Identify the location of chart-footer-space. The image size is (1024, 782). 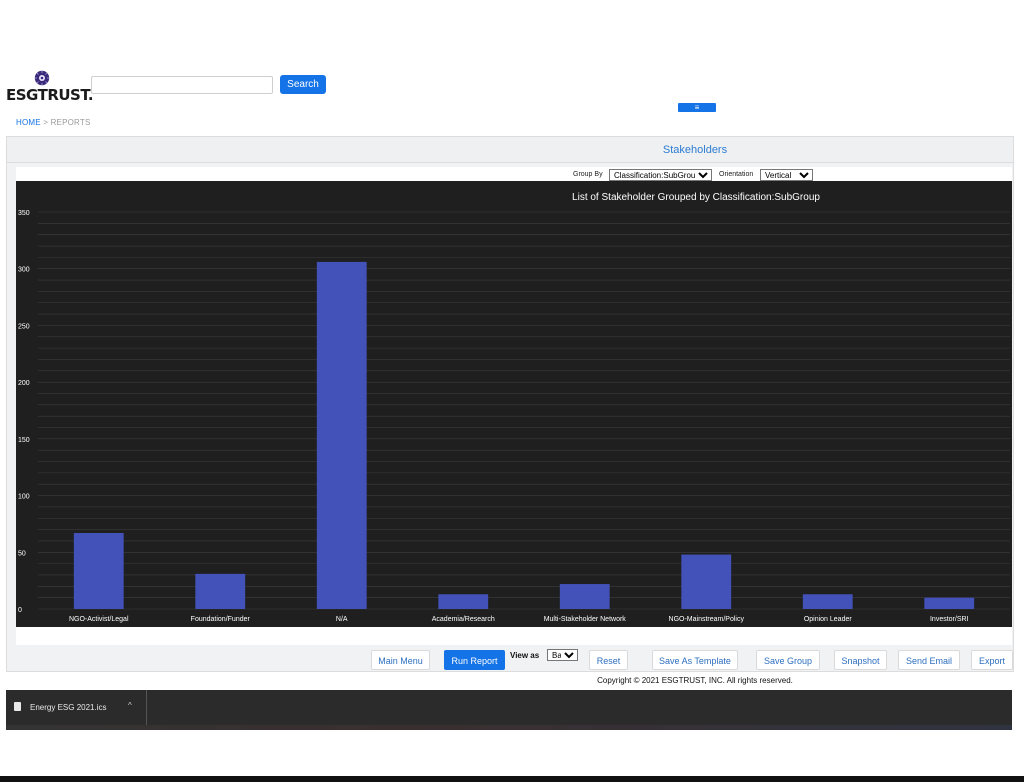
(514, 636).